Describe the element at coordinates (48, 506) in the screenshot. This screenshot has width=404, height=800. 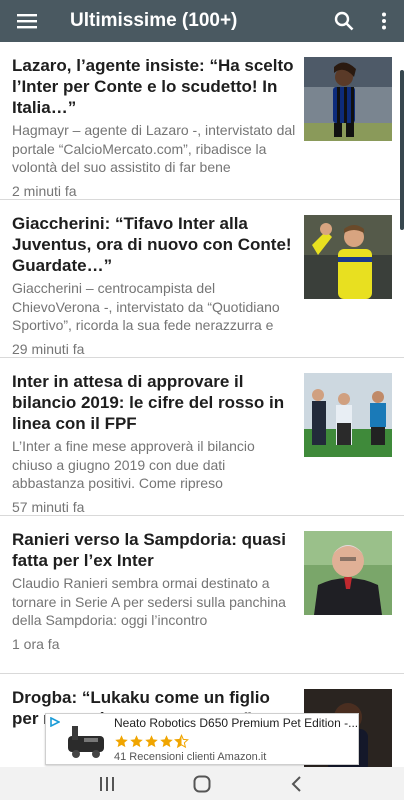
I see `article-time: 57 minuti fa` at that location.